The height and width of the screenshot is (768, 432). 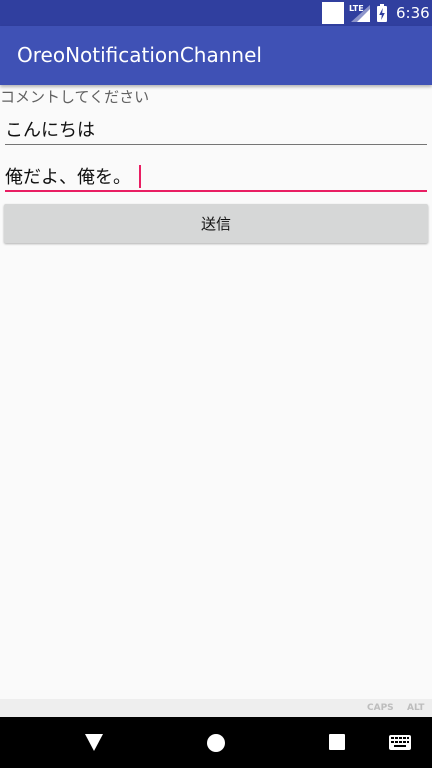 What do you see at coordinates (216, 223) in the screenshot?
I see `send-button: 送信` at bounding box center [216, 223].